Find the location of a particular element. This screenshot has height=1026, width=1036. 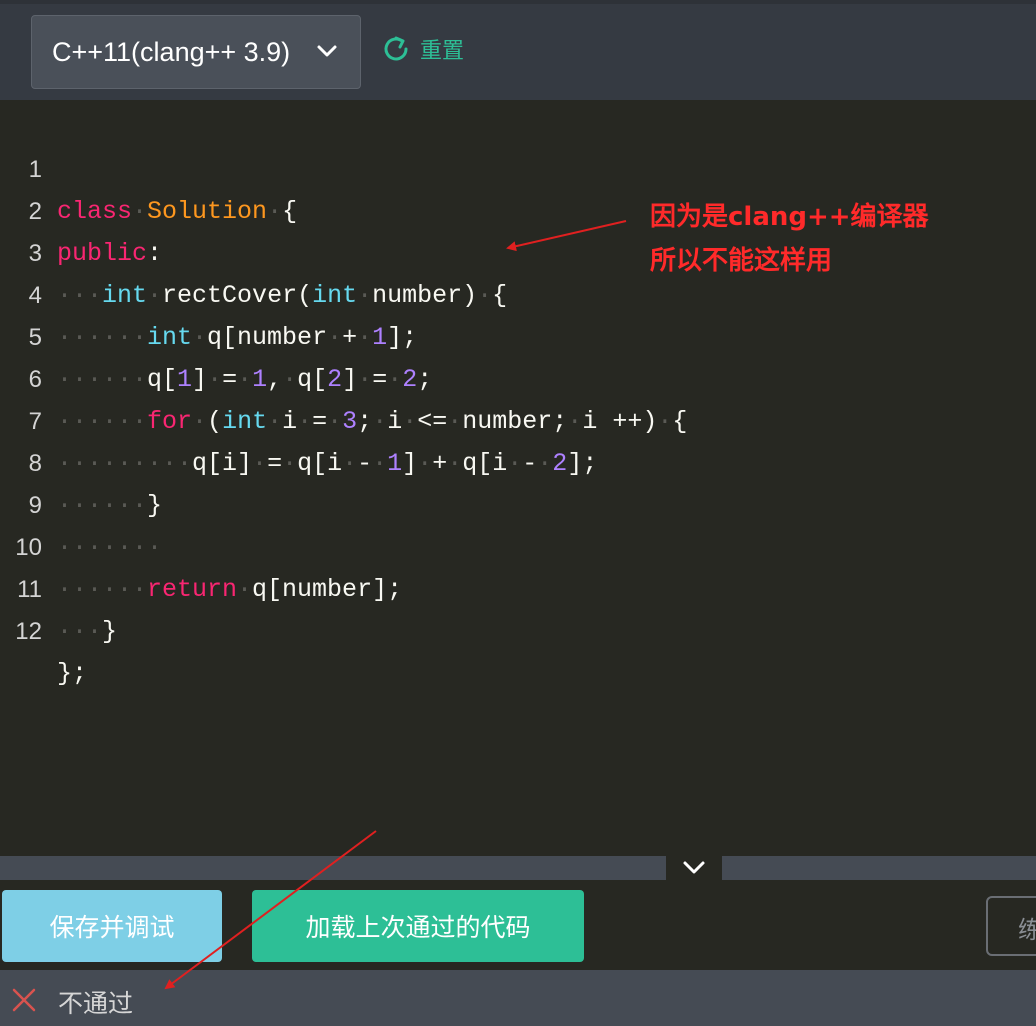

toolbar-top-border is located at coordinates (518, 2).